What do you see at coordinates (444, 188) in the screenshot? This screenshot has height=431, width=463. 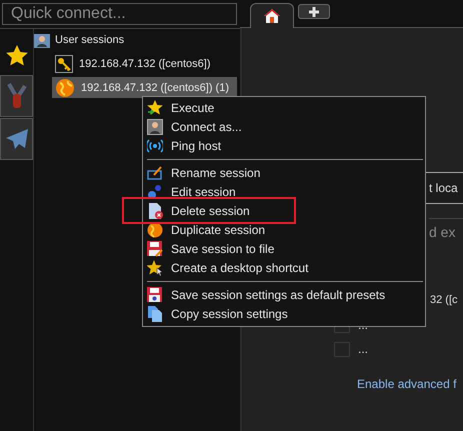 I see `input-field: t loca` at bounding box center [444, 188].